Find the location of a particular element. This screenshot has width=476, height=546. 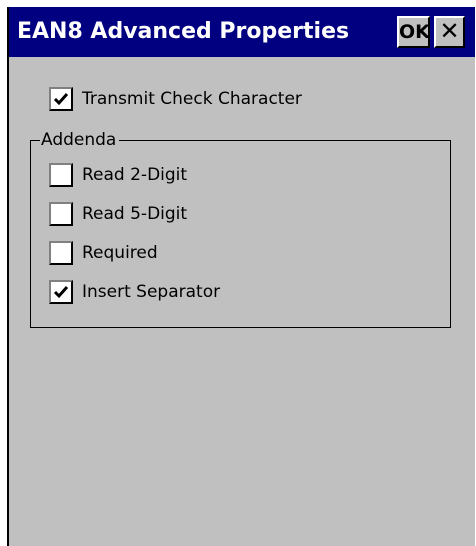

insert-separator-checkbox: Insert Separator is located at coordinates (179, 294).